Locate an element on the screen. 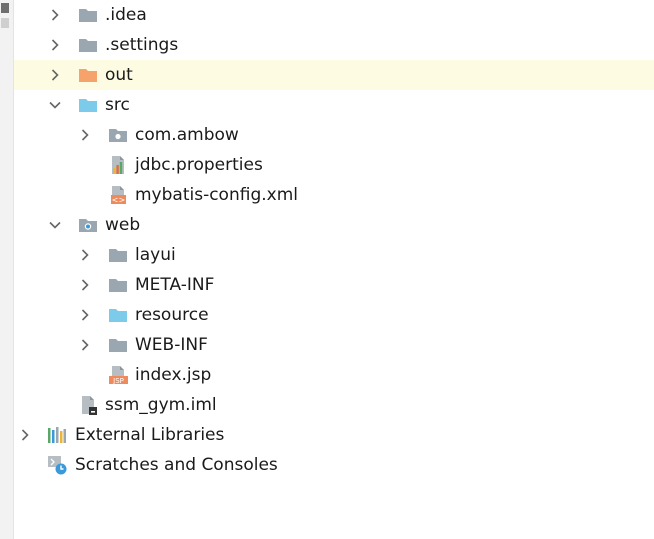  excluded-folder-icon is located at coordinates (88, 75).